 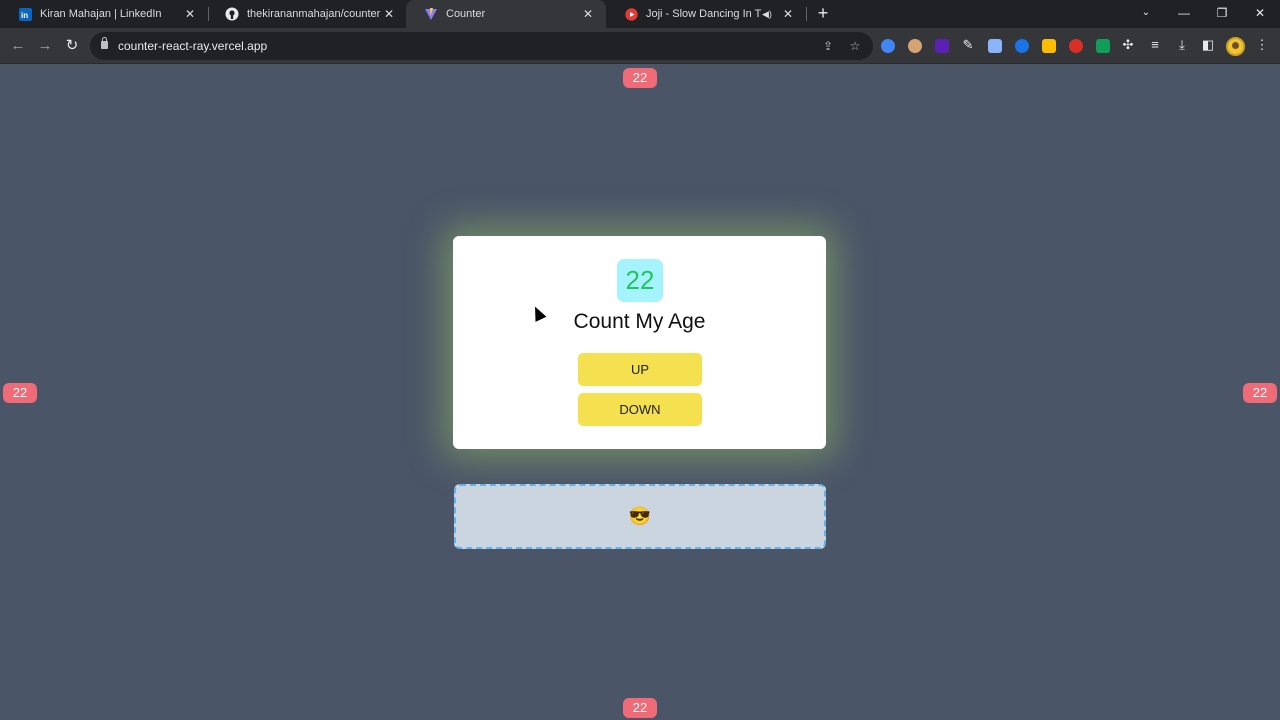 I want to click on url-text: counter-react-ray.vercel.app, so click(x=192, y=46).